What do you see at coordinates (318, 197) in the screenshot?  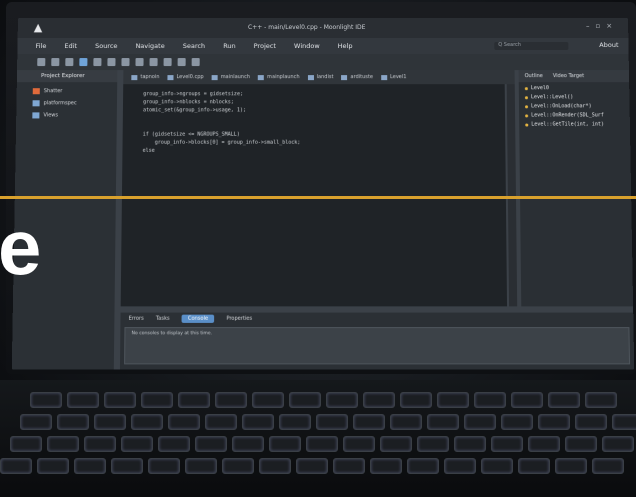 I see `overlay-line` at bounding box center [318, 197].